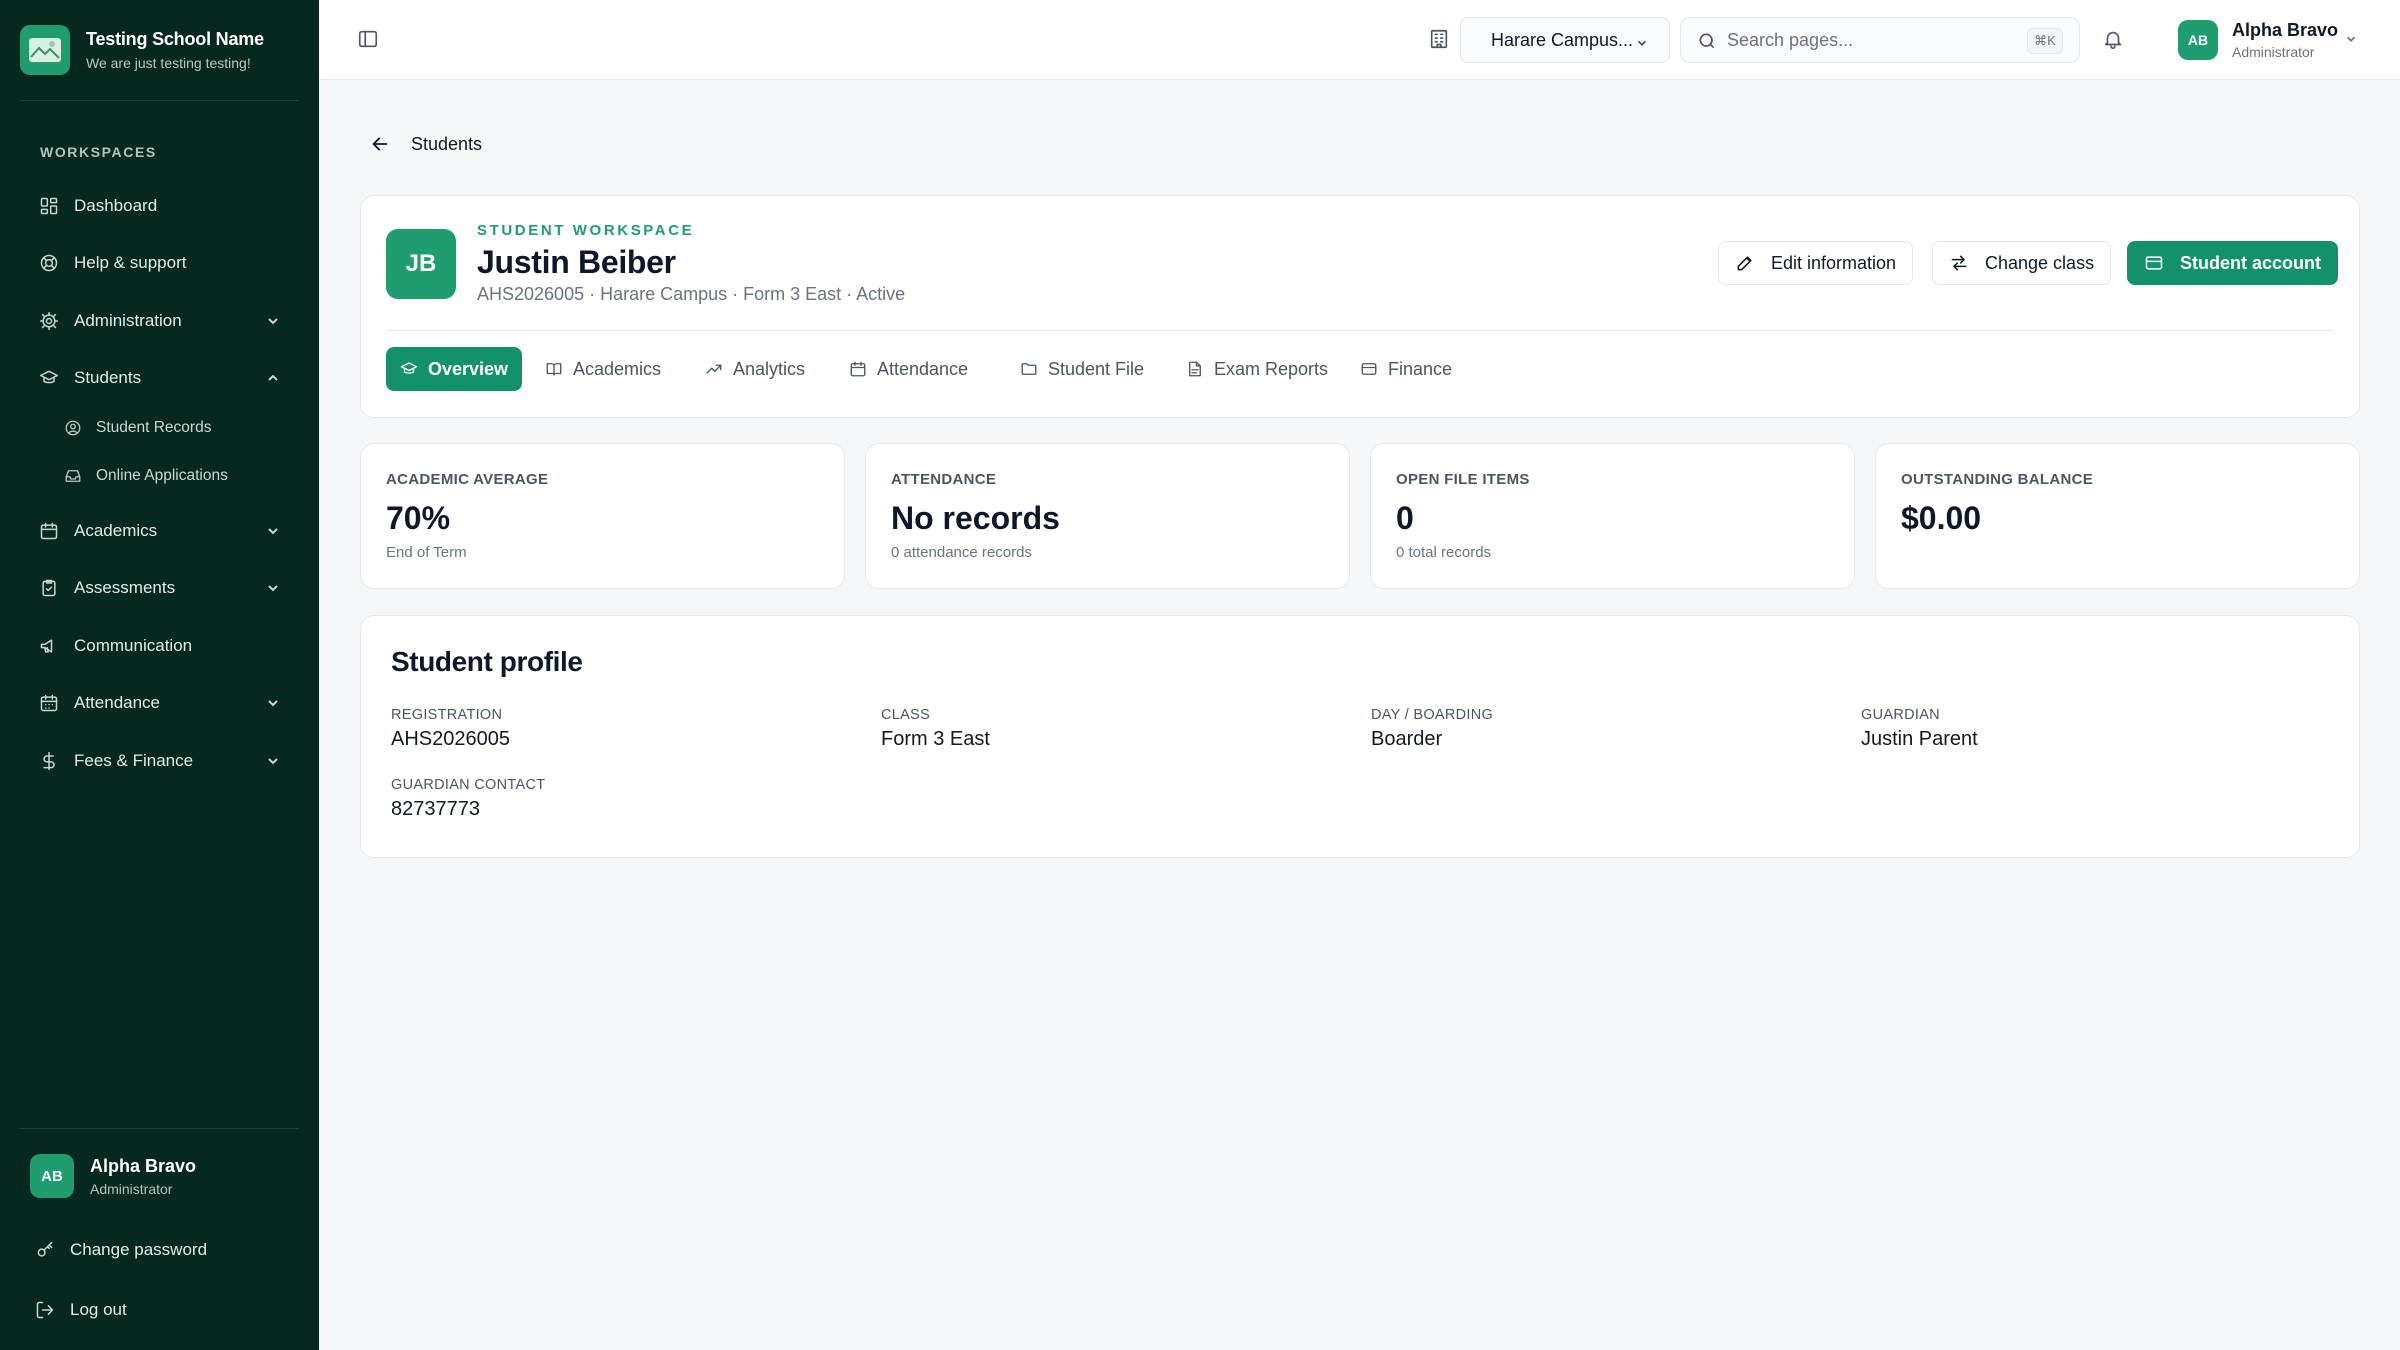  Describe the element at coordinates (1439, 39) in the screenshot. I see `building-icon` at that location.